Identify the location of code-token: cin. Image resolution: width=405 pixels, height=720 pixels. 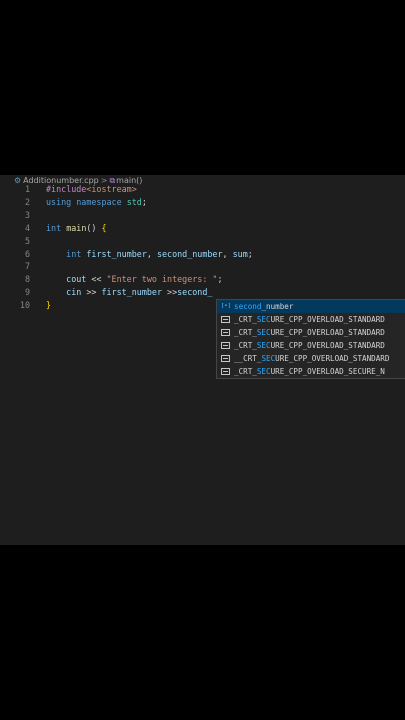
(74, 292).